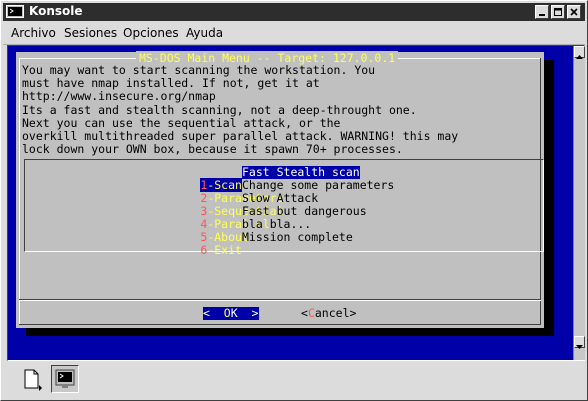 Image resolution: width=588 pixels, height=401 pixels. I want to click on maximize-button, so click(558, 12).